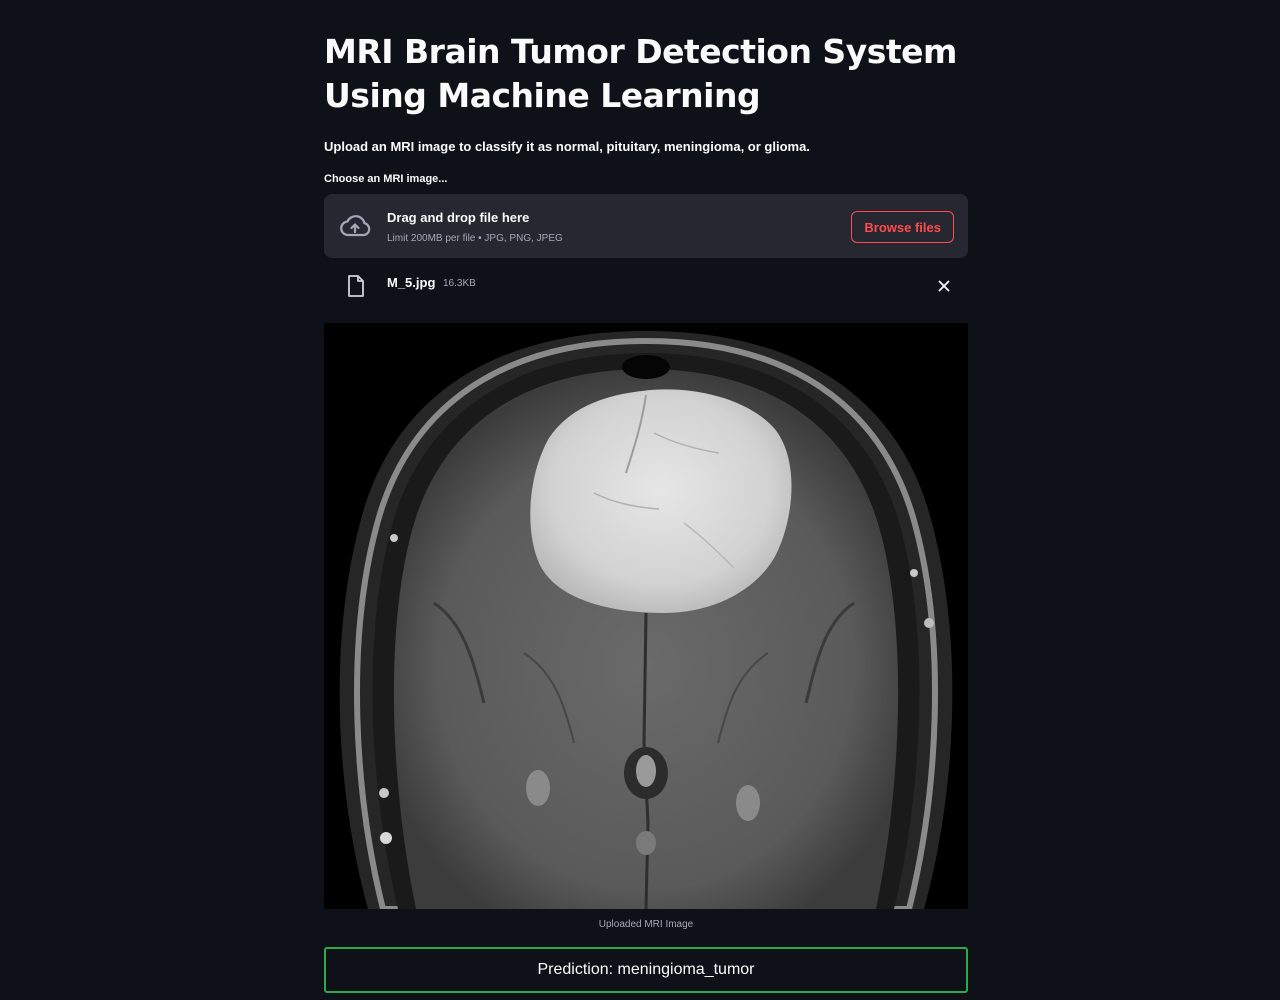 Image resolution: width=1280 pixels, height=1000 pixels. Describe the element at coordinates (475, 238) in the screenshot. I see `dropzone-file-limit: Limit 200MB per file • JPG, PNG, JPEG` at that location.